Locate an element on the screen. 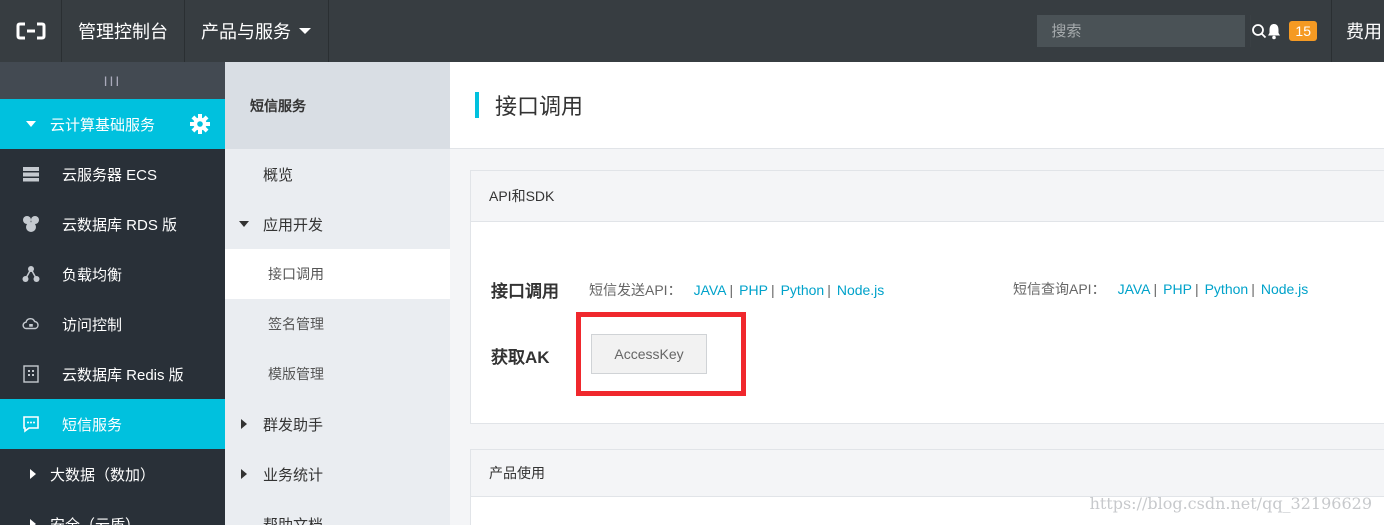 This screenshot has width=1384, height=525. bell-icon is located at coordinates (1274, 32).